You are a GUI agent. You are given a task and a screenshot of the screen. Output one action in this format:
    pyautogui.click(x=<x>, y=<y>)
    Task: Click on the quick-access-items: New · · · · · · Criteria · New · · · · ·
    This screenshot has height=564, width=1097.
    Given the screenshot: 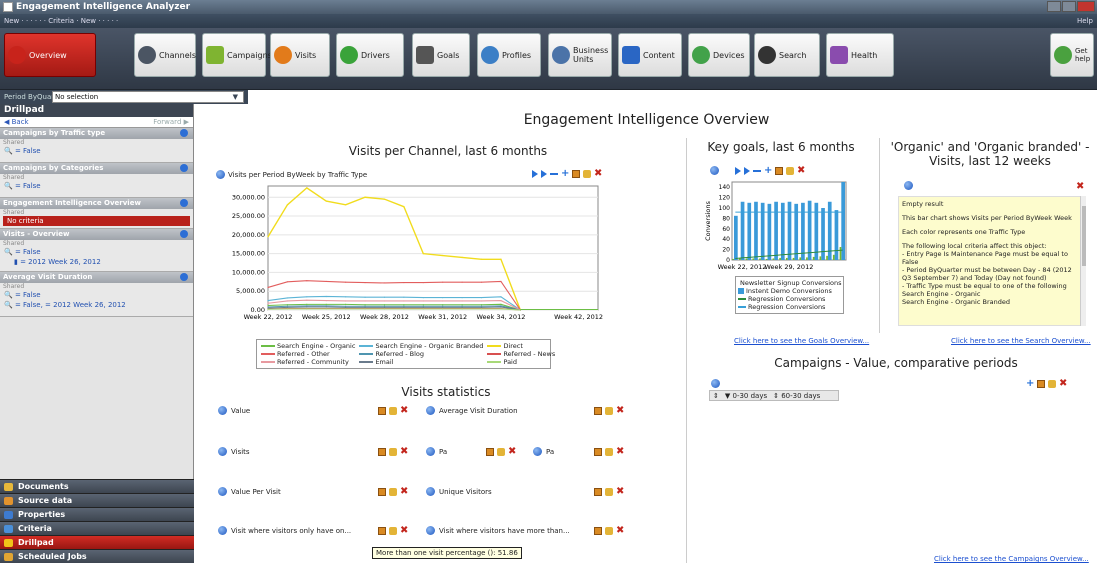 What is the action you would take?
    pyautogui.click(x=61, y=21)
    